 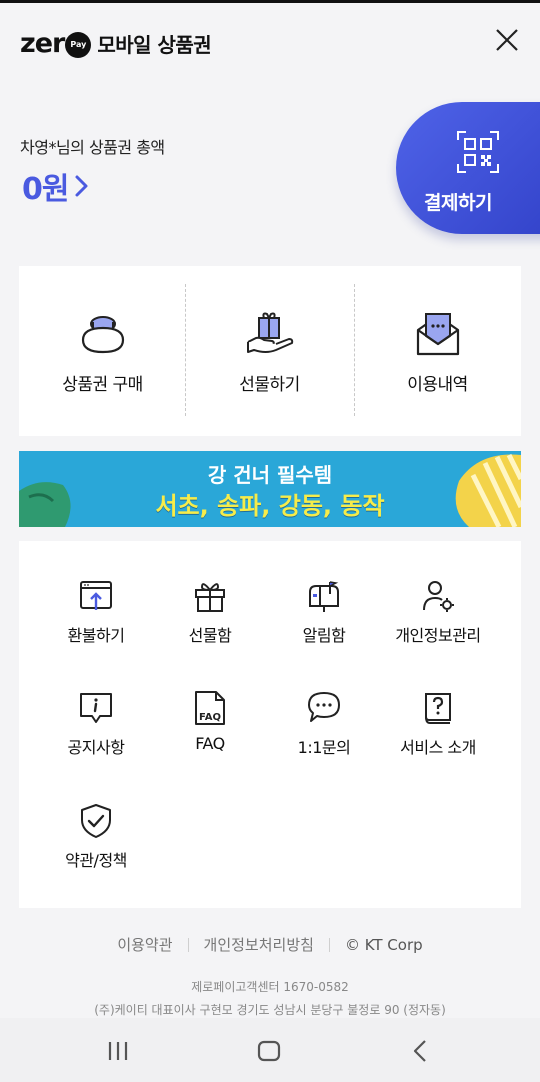 I want to click on faq-document-icon: FAQ, so click(x=210, y=708).